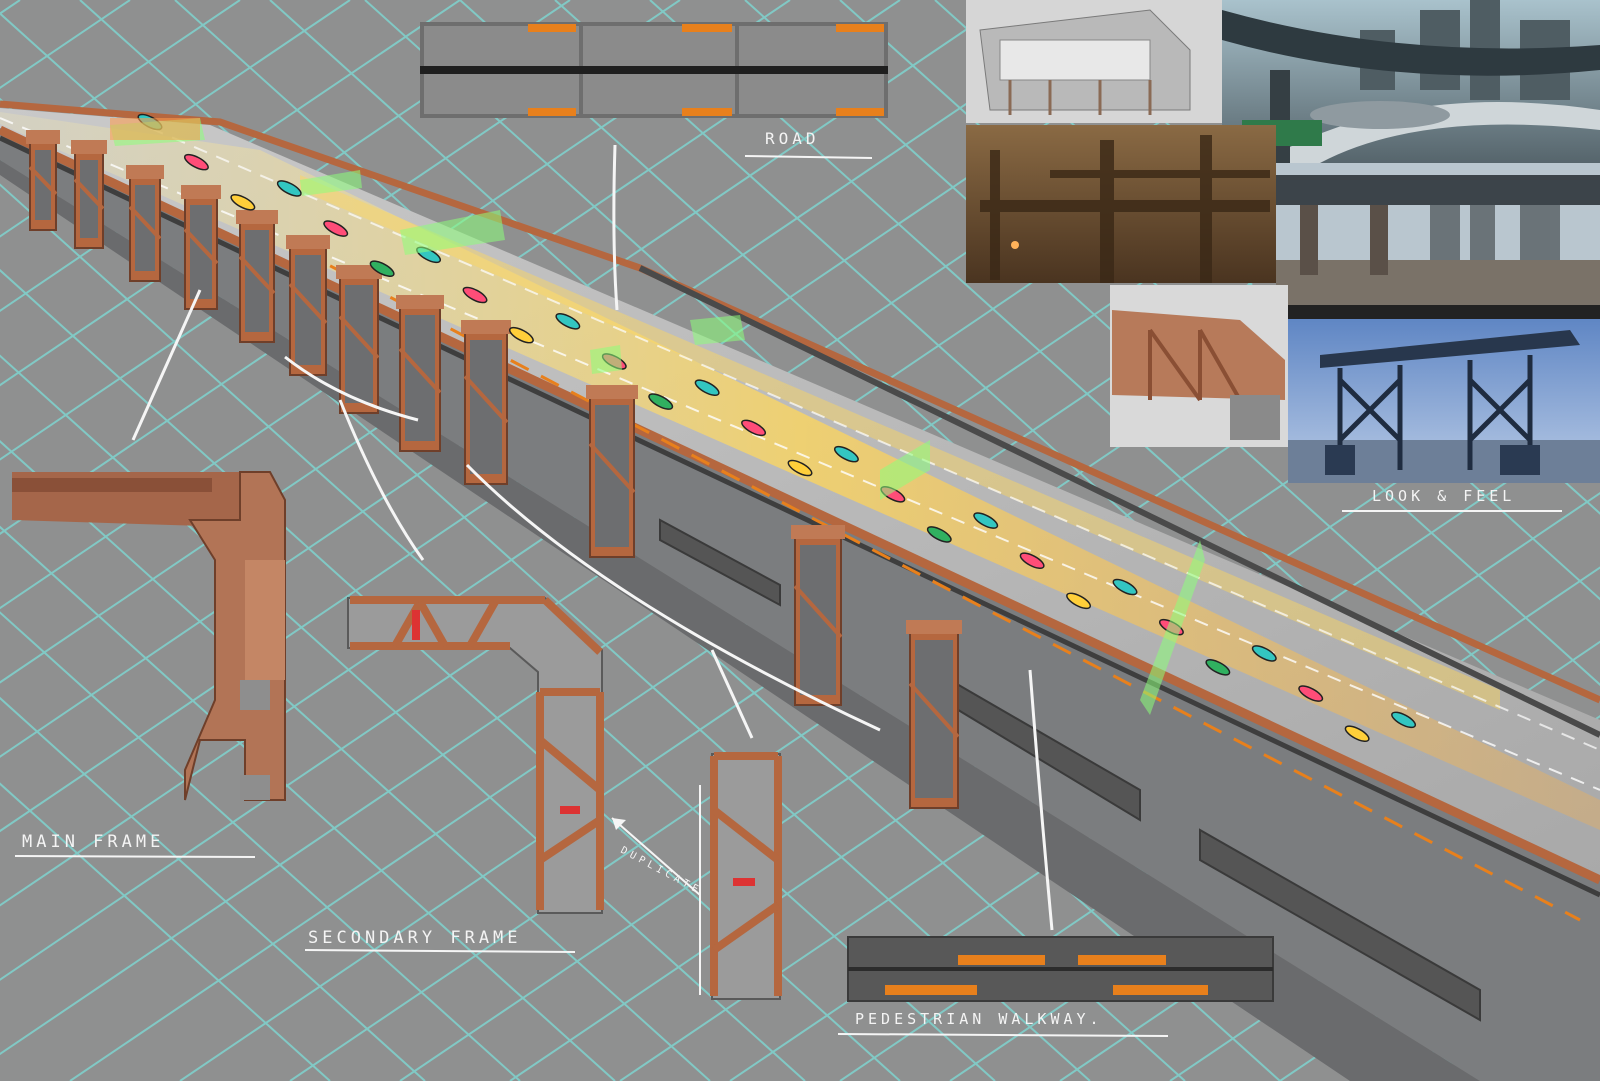  I want to click on ref-overpass-city, so click(1438, 241).